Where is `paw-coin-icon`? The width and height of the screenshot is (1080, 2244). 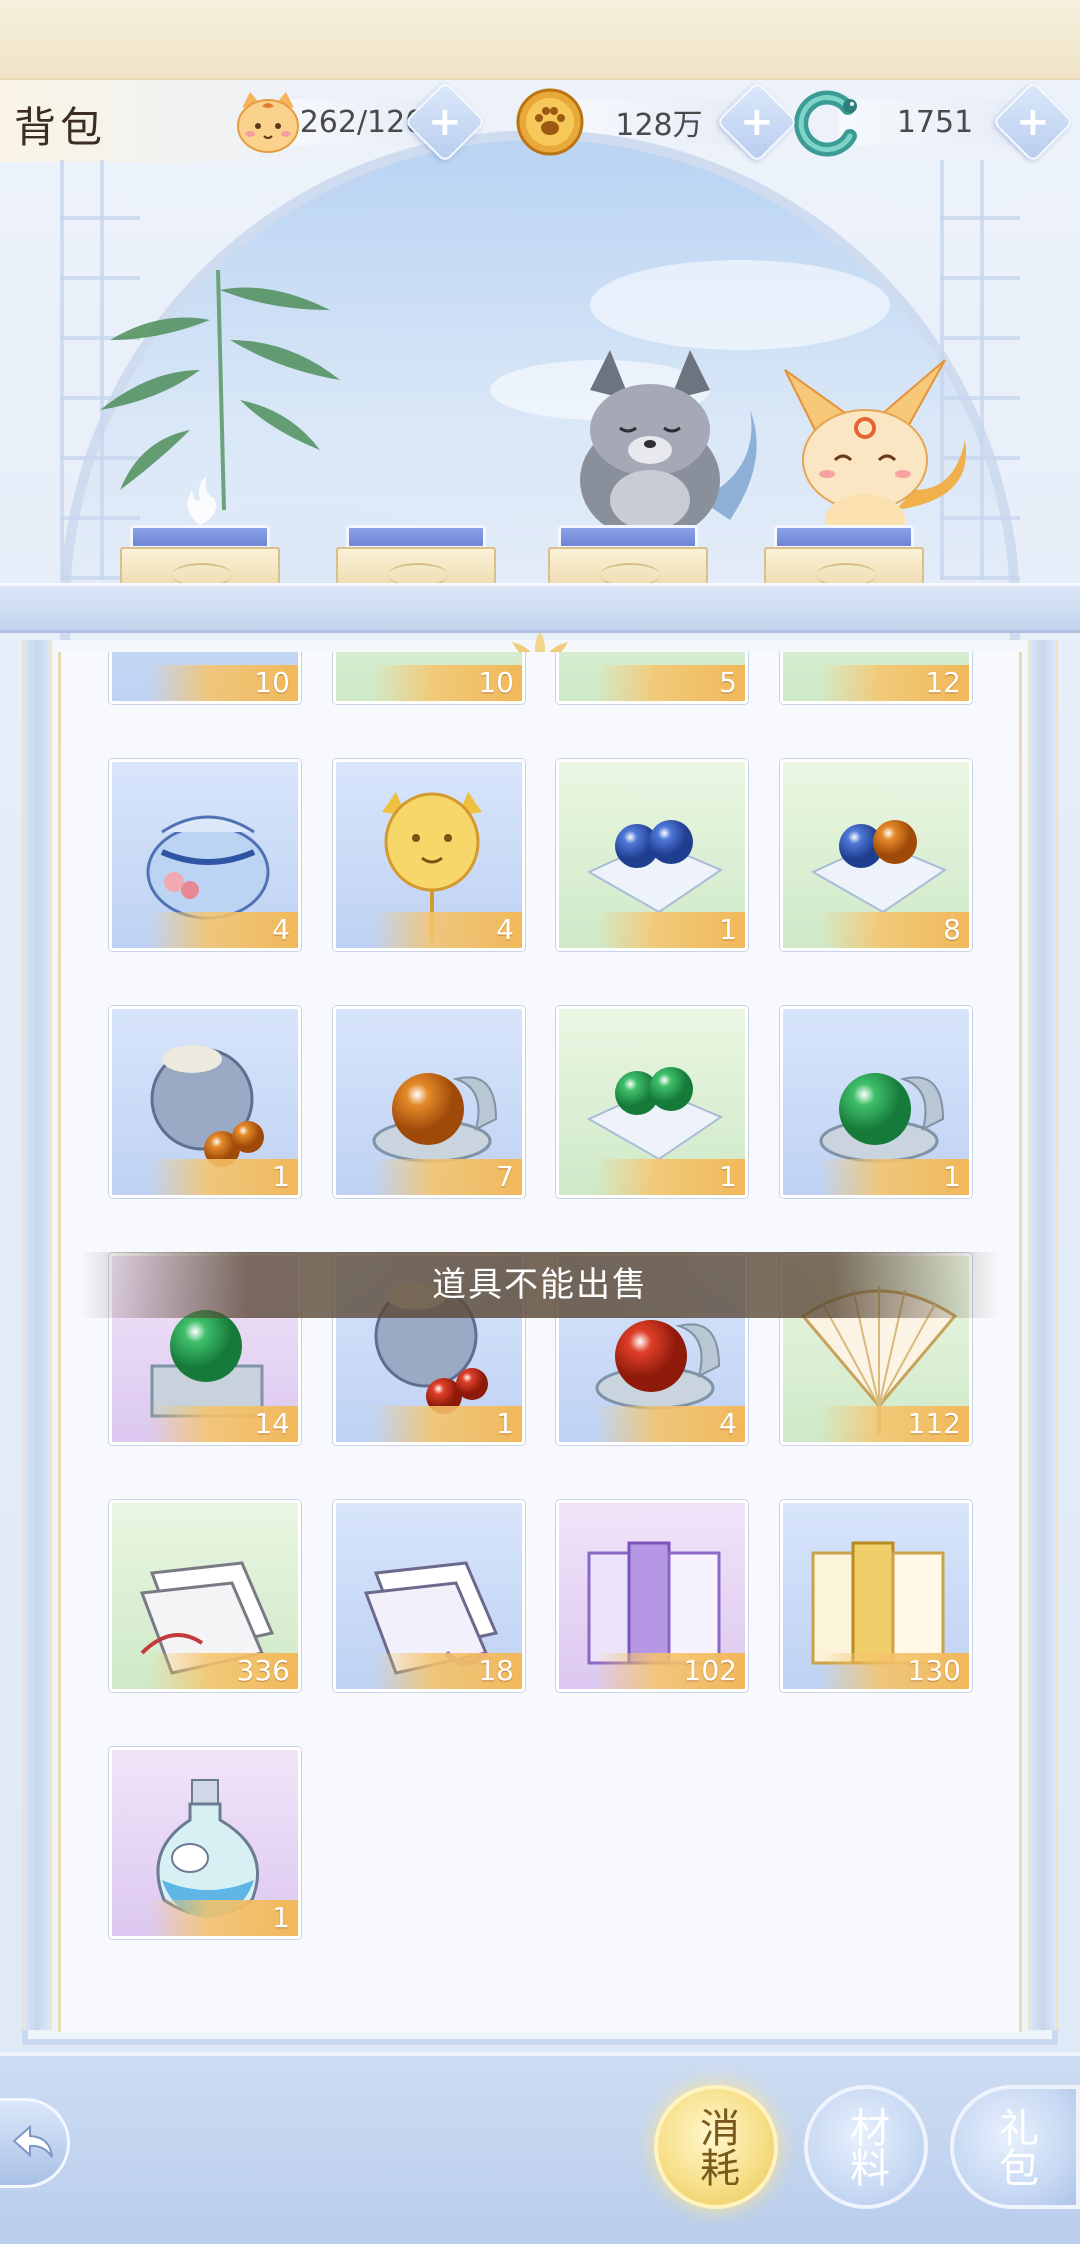
paw-coin-icon is located at coordinates (550, 122).